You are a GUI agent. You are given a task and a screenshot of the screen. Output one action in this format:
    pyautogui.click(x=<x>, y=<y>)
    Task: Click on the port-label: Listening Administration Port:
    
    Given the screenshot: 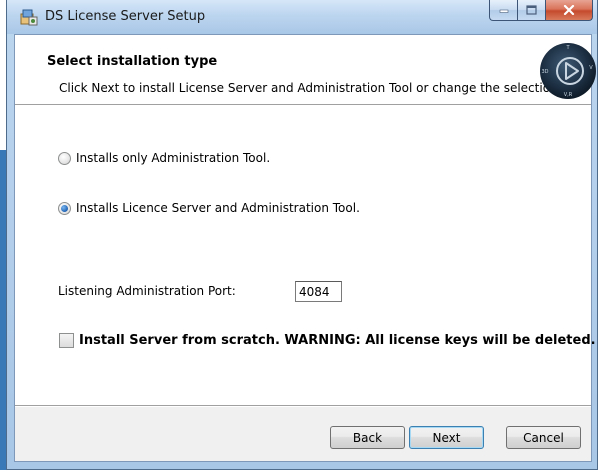 What is the action you would take?
    pyautogui.click(x=147, y=291)
    